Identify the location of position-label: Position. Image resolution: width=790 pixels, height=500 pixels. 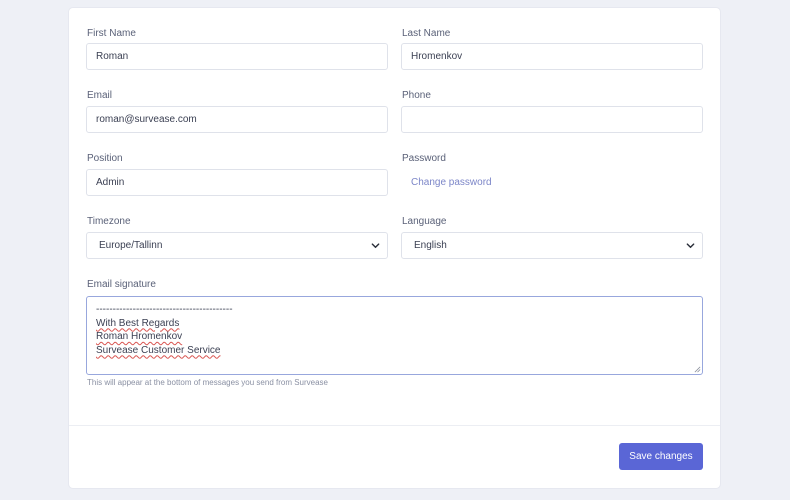
(105, 158).